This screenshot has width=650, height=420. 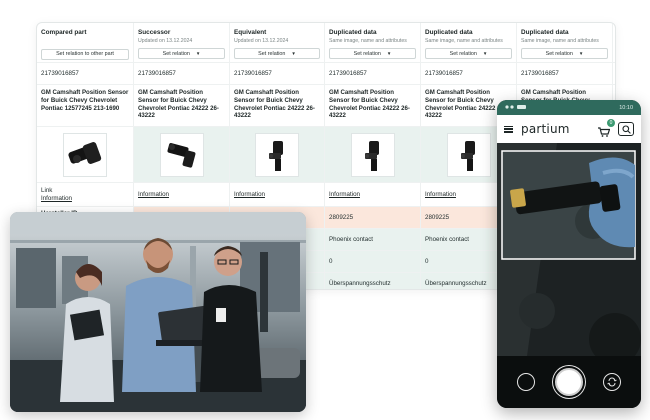 I want to click on search-icon, so click(x=626, y=129).